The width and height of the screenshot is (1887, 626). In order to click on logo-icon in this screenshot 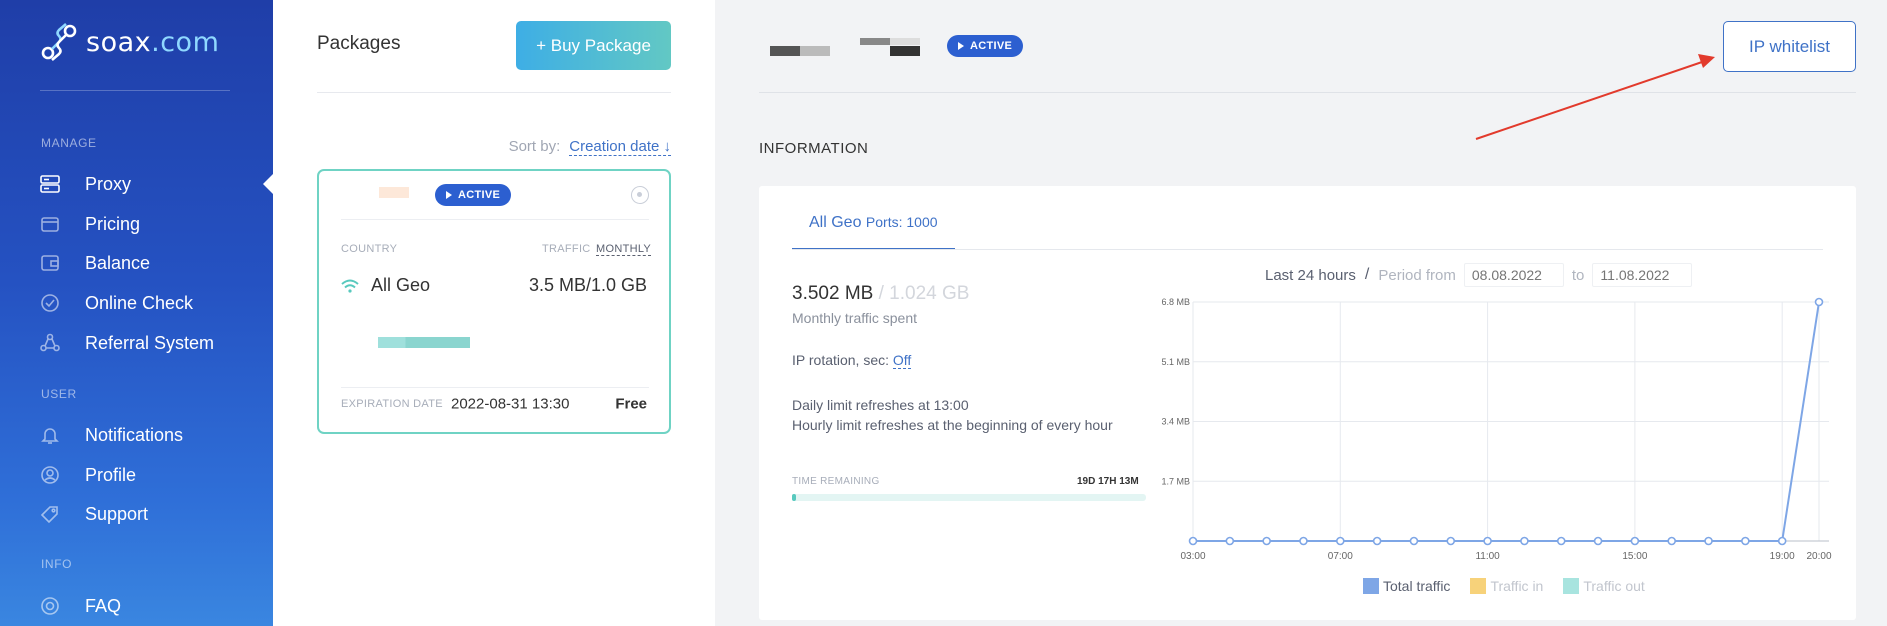, I will do `click(59, 42)`.